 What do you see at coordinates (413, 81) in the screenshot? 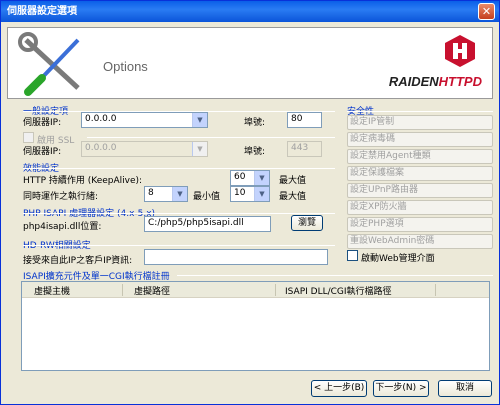
I see `brand-prefix: RAIDEN` at bounding box center [413, 81].